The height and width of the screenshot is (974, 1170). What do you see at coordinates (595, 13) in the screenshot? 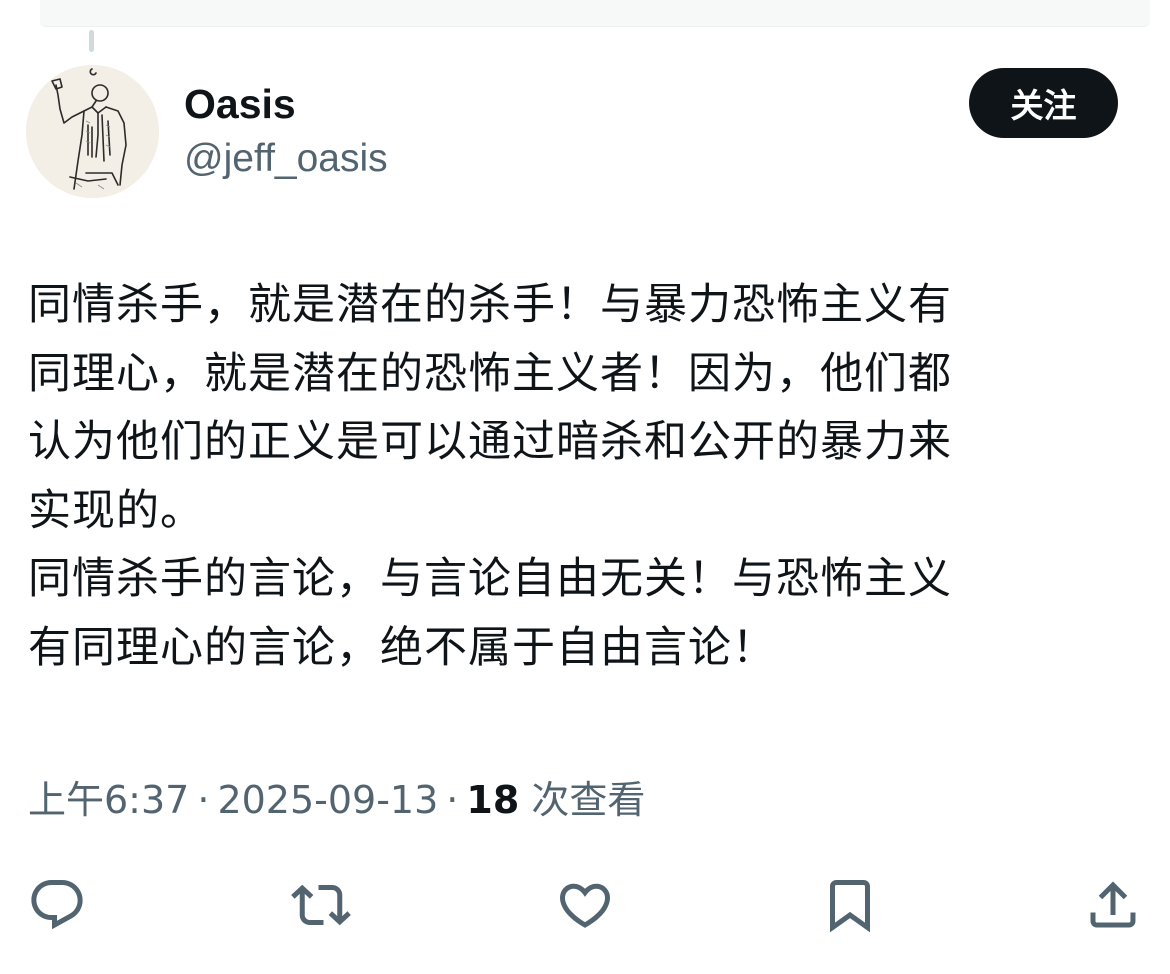
I see `previous-tweet-edge` at bounding box center [595, 13].